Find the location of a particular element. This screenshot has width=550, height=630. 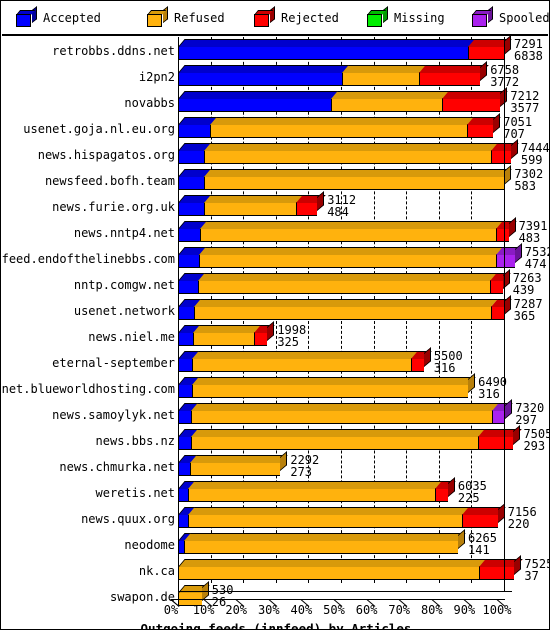

chart-row: nntp.comgw.net 7263 439 is located at coordinates (275, 283).